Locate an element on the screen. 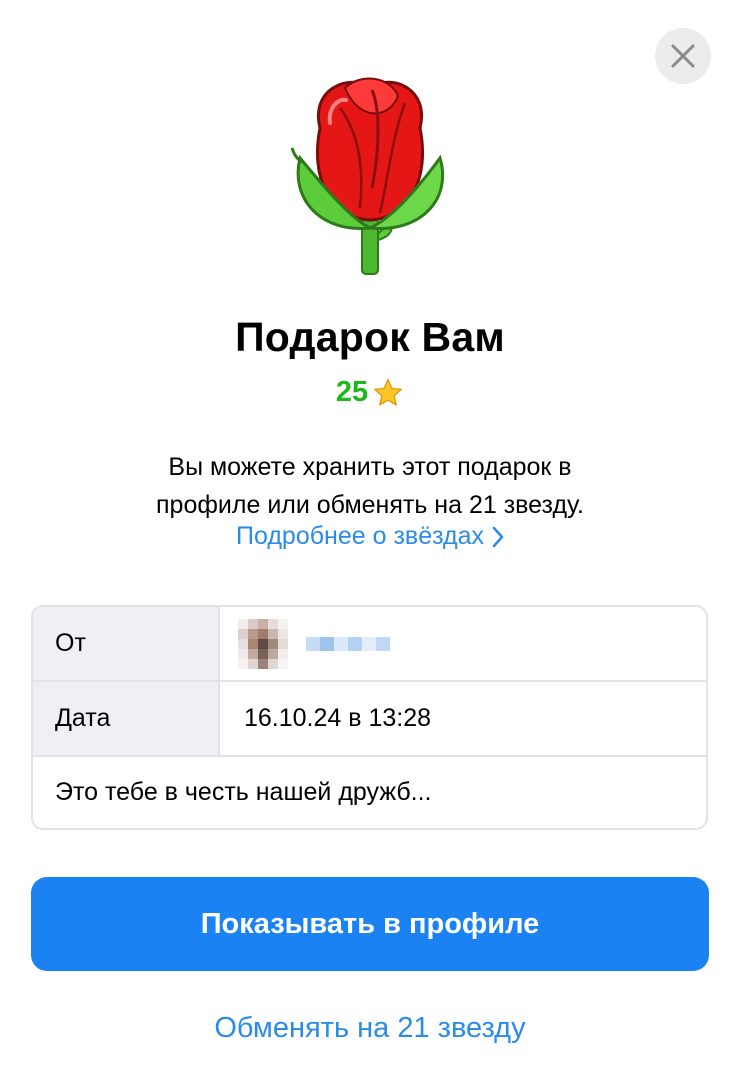 The image size is (740, 1090). convert-to-stars-button: Обменять на 21 звезду is located at coordinates (370, 1028).